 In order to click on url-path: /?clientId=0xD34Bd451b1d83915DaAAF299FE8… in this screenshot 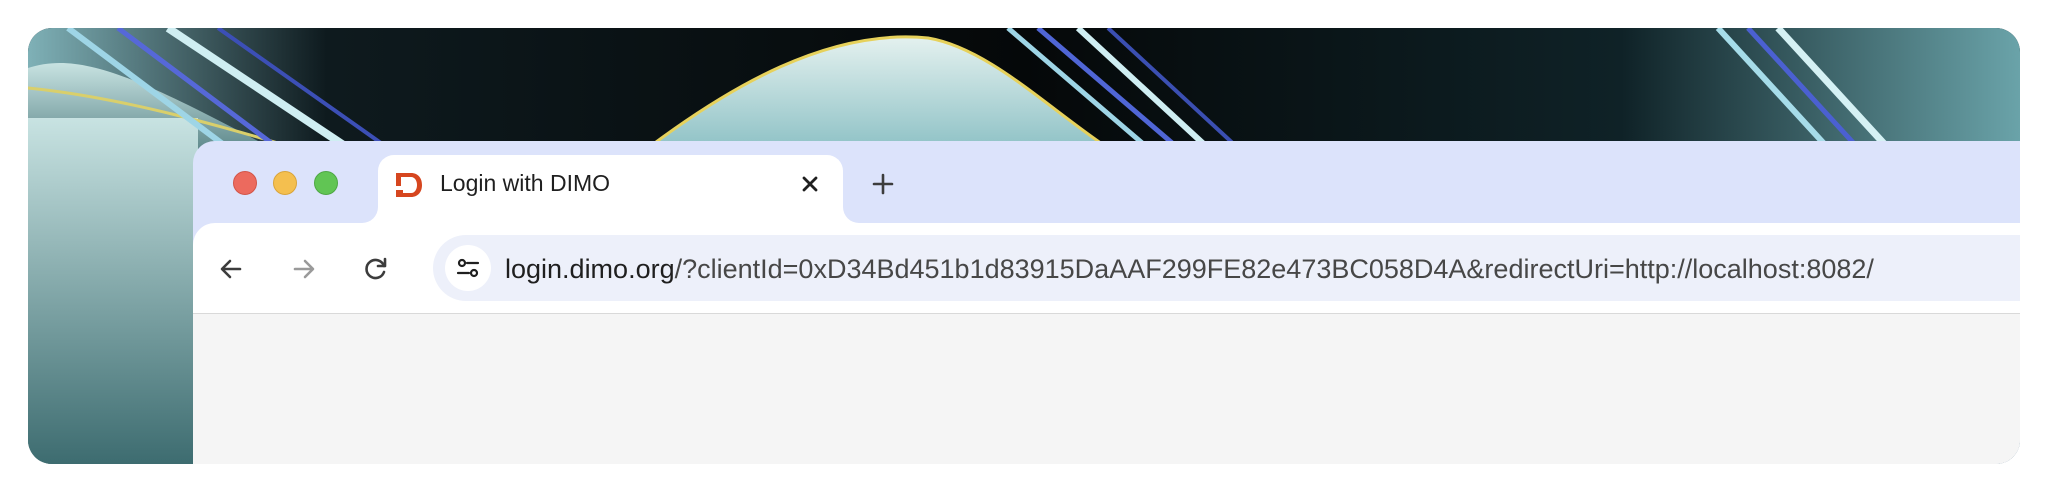, I will do `click(1274, 269)`.